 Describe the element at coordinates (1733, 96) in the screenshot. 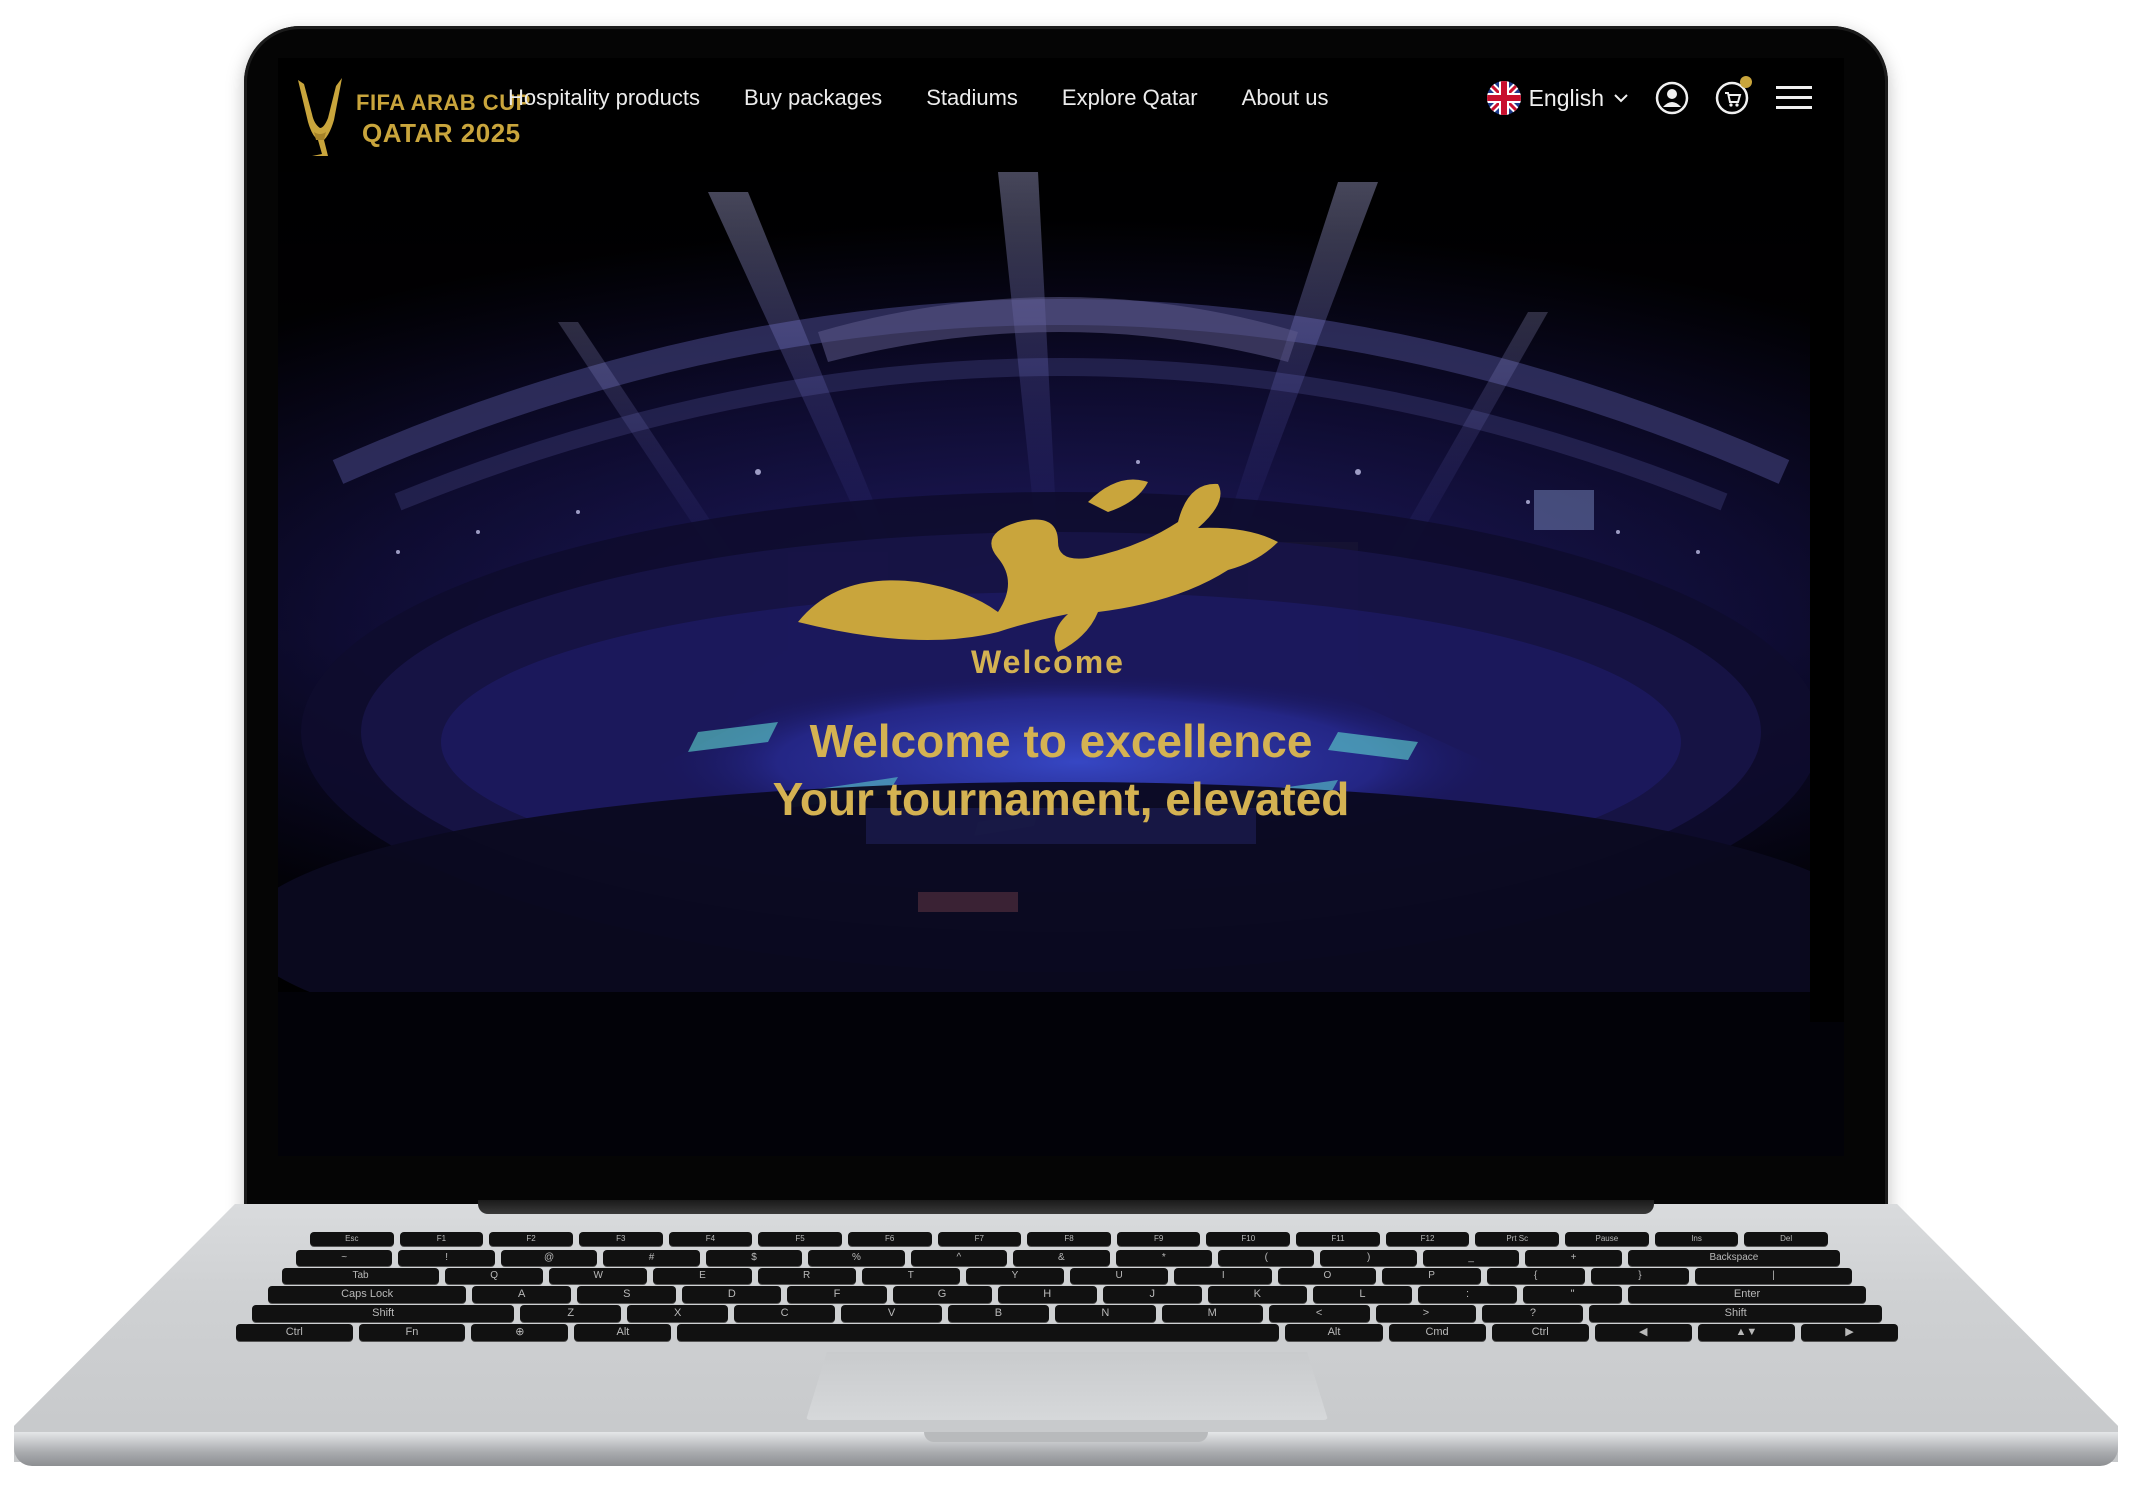

I see `cart-icon` at that location.